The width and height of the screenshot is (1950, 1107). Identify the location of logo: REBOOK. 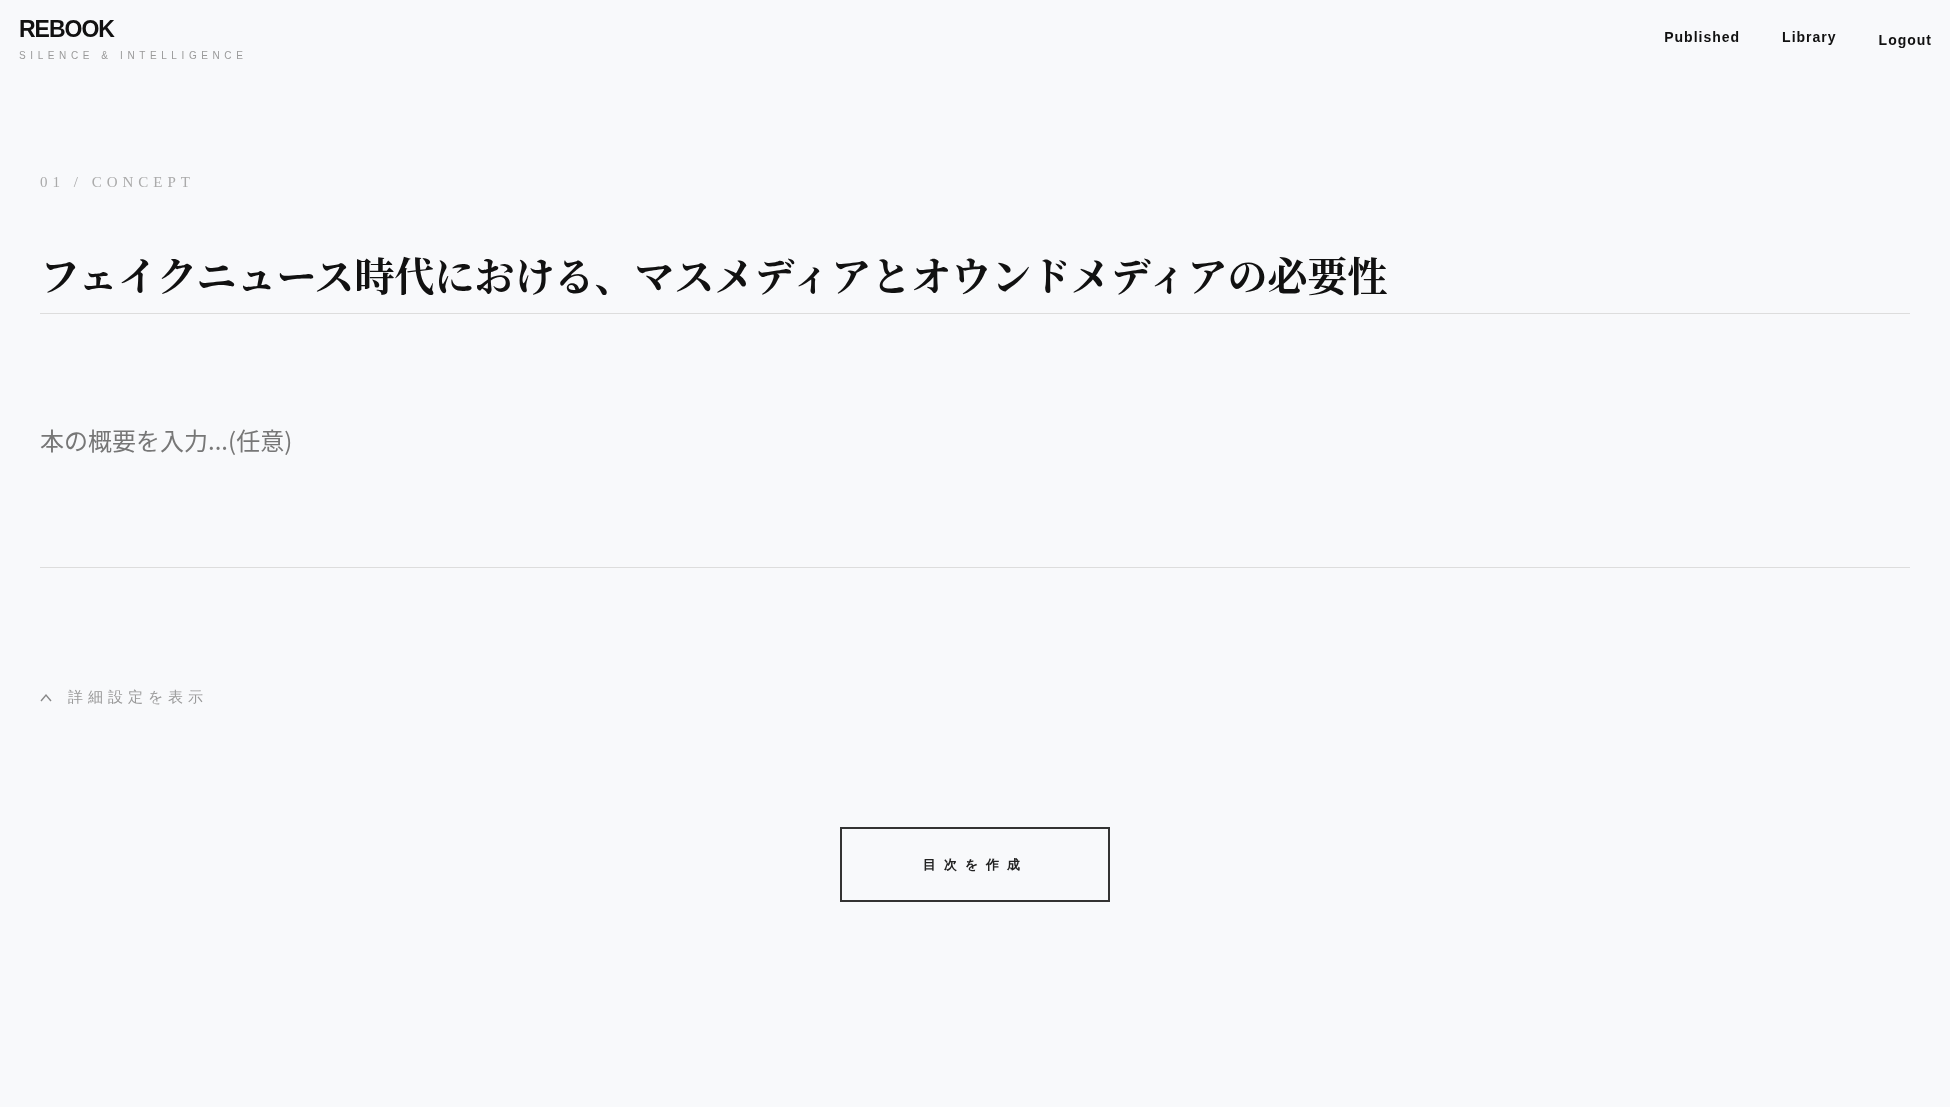
(133, 29).